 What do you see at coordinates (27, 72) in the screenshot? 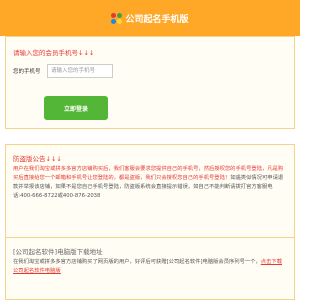
I see `phone-label: 您的手机号` at bounding box center [27, 72].